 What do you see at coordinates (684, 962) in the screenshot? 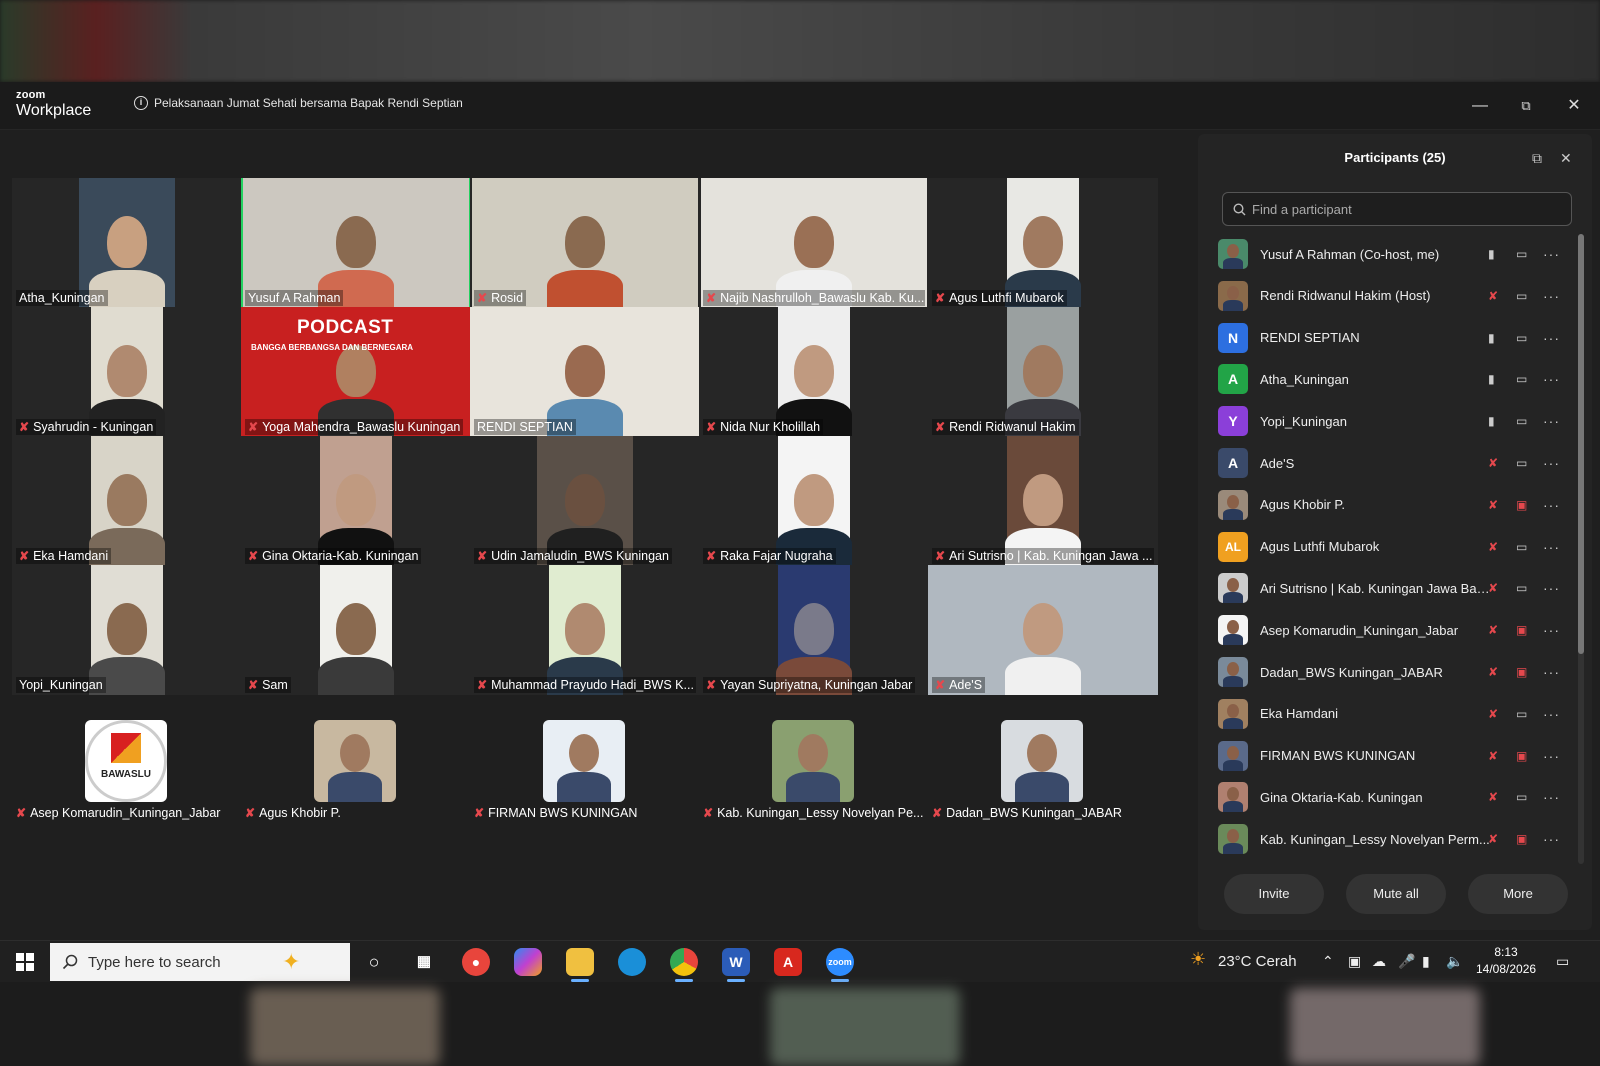
I see `chrome-icon` at bounding box center [684, 962].